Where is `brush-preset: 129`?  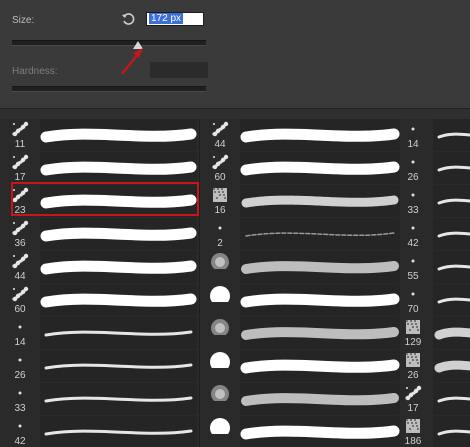 brush-preset: 129 is located at coordinates (431, 333).